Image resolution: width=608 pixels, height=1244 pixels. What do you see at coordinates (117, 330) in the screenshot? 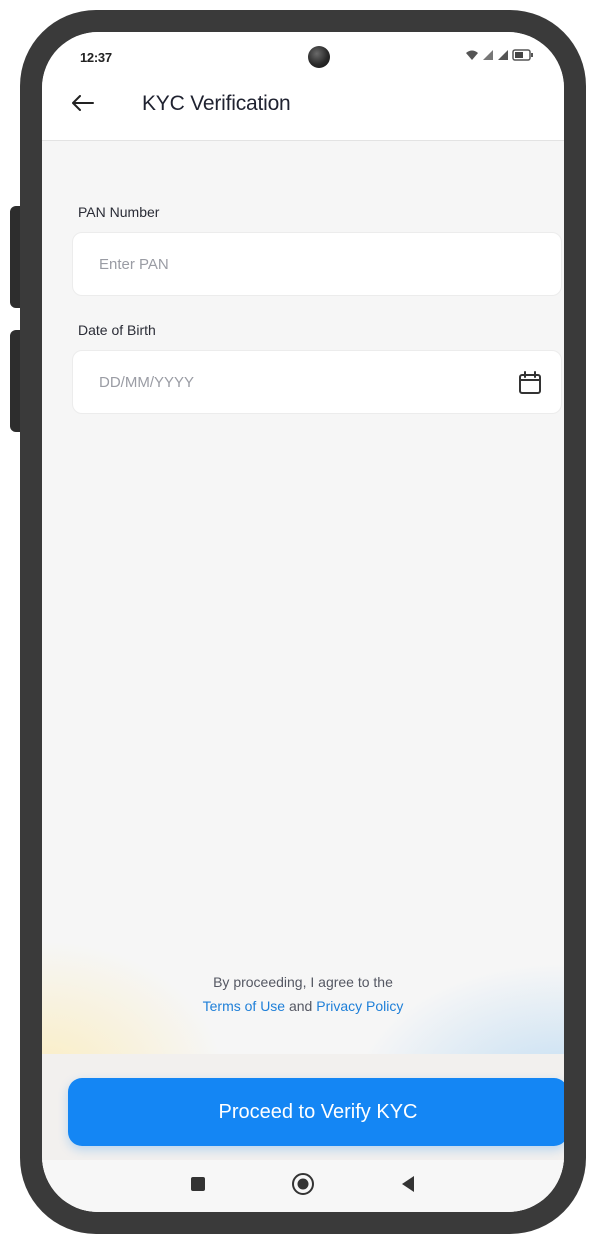
I see `dob-label: Date of Birth` at bounding box center [117, 330].